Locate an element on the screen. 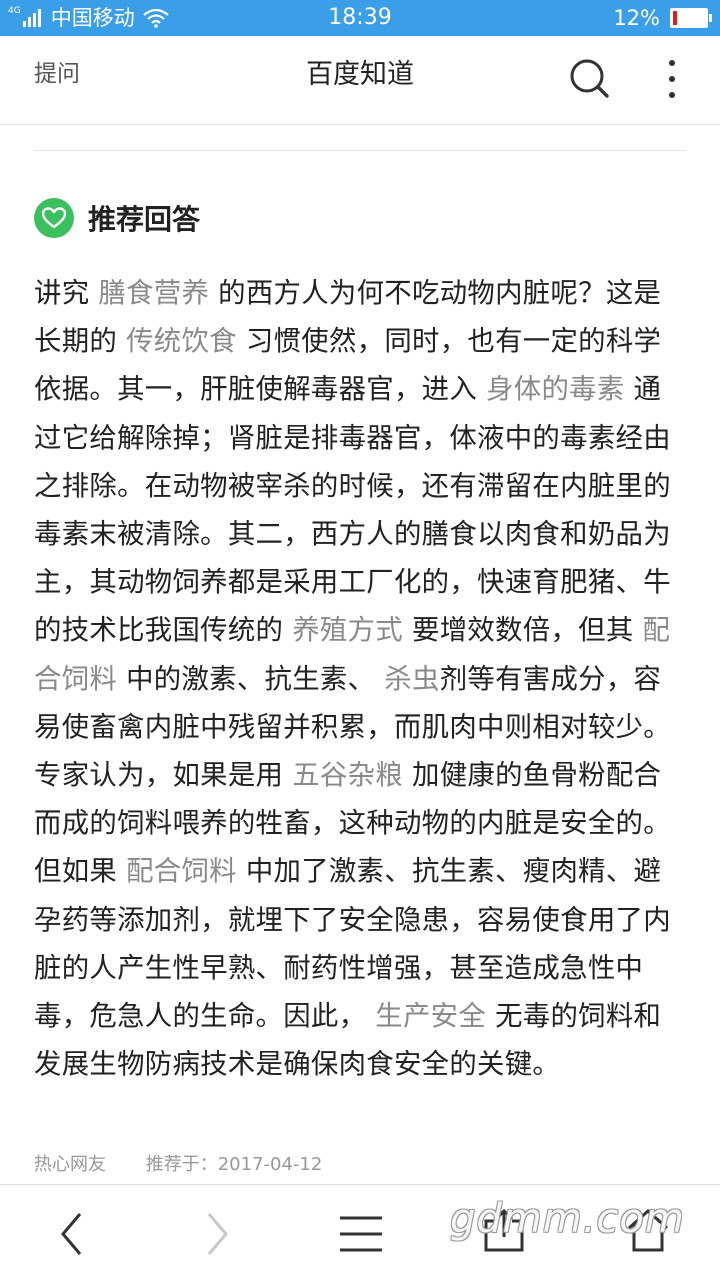 The height and width of the screenshot is (1281, 720). keyword-link: 养殖方式 is located at coordinates (347, 630).